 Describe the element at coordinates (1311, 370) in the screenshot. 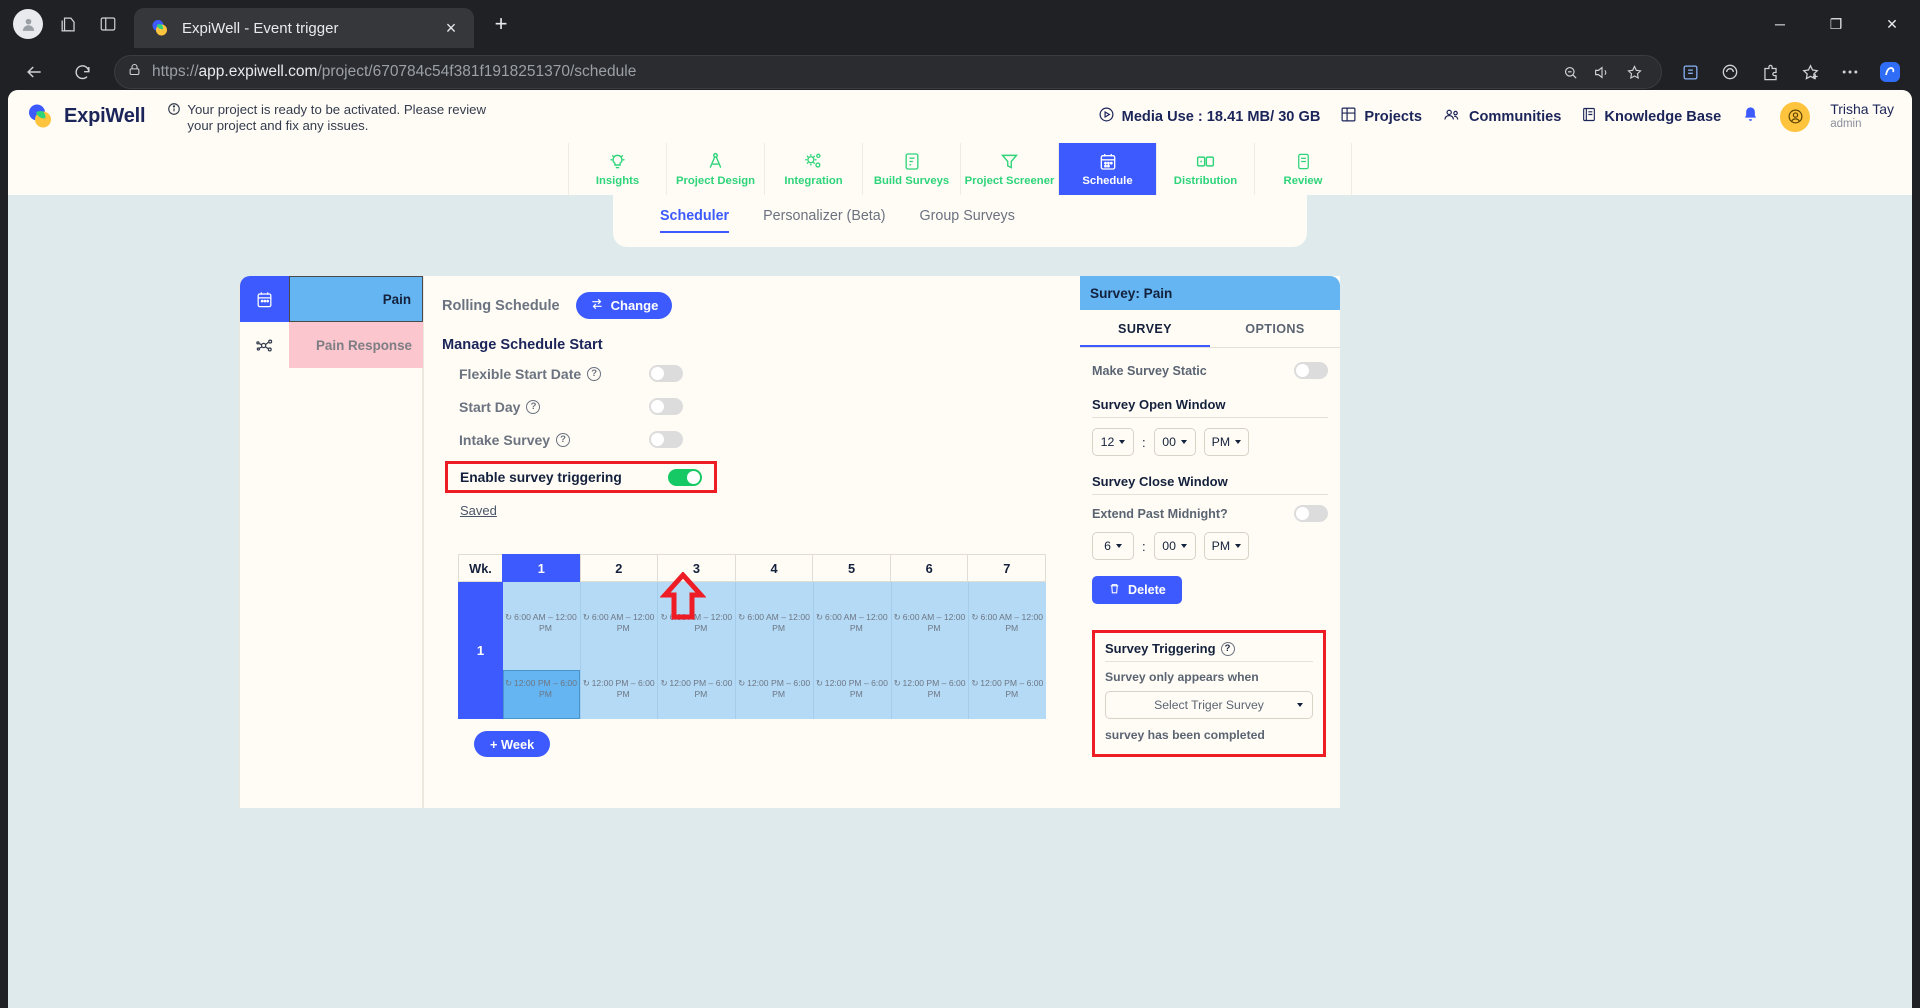

I see `toggle-make-survey-static` at that location.